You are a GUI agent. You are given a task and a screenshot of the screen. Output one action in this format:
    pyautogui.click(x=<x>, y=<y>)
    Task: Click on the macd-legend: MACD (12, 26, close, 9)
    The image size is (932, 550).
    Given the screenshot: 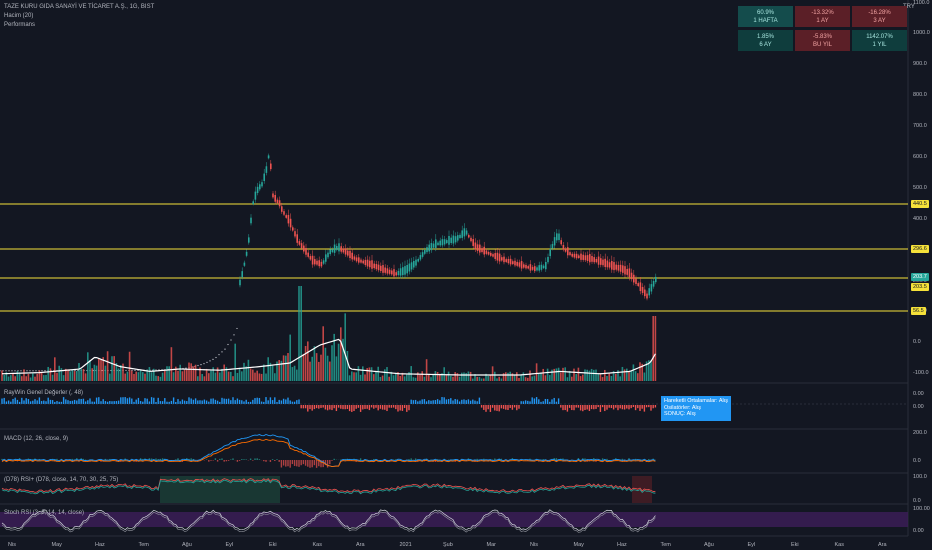 What is the action you would take?
    pyautogui.click(x=36, y=439)
    